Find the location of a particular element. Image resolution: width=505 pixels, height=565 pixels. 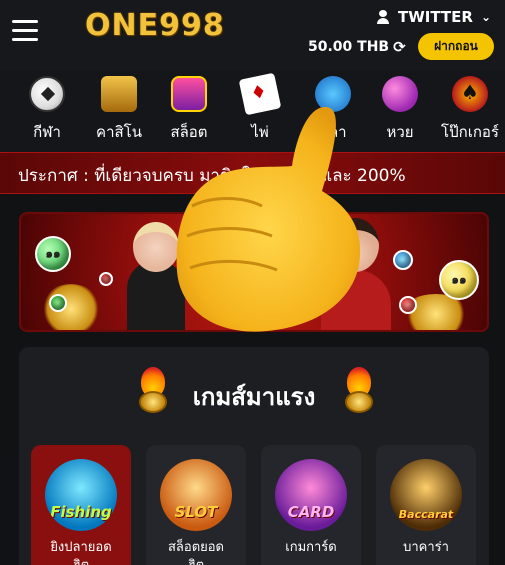

chevron-down-icon: ⌄ is located at coordinates (485, 17).